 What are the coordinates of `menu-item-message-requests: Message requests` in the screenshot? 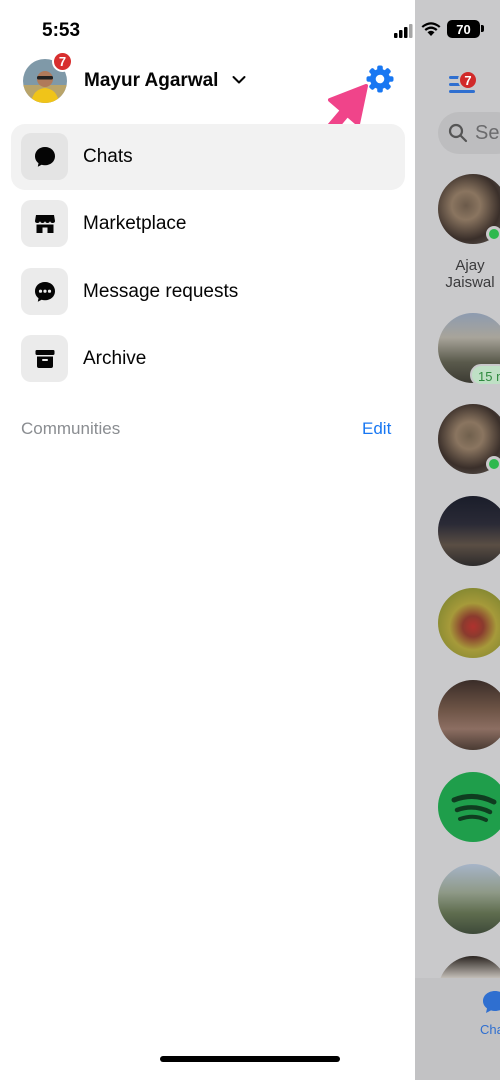 It's located at (208, 292).